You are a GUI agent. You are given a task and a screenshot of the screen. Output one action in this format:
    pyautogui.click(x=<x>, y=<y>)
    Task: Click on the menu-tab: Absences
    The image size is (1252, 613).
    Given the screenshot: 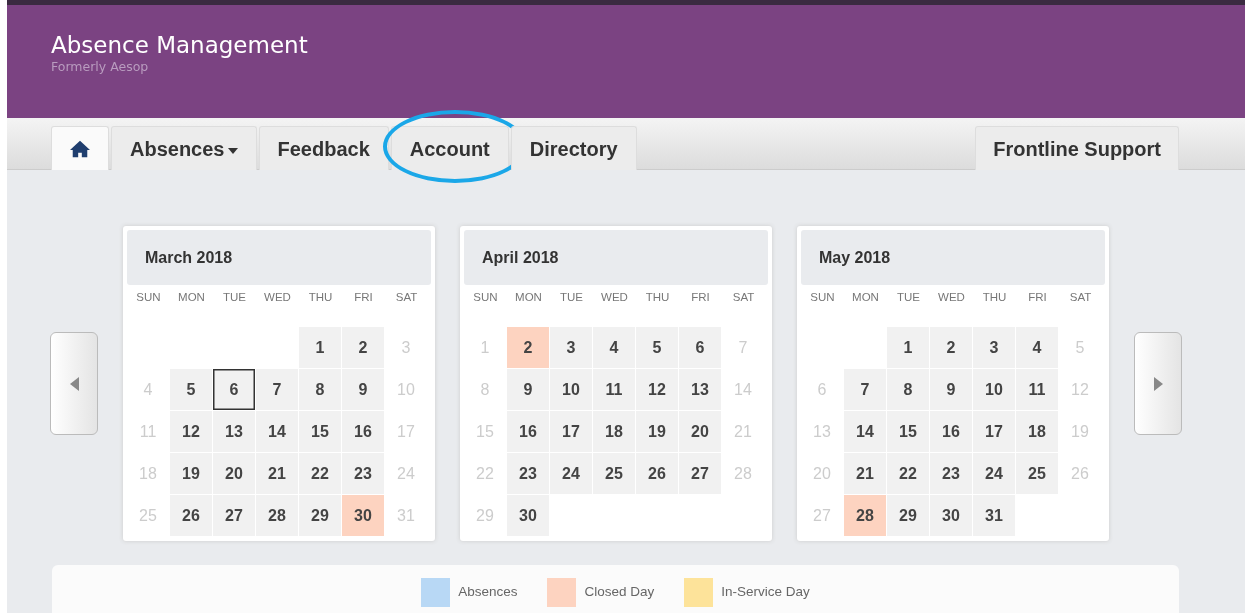 What is the action you would take?
    pyautogui.click(x=184, y=148)
    